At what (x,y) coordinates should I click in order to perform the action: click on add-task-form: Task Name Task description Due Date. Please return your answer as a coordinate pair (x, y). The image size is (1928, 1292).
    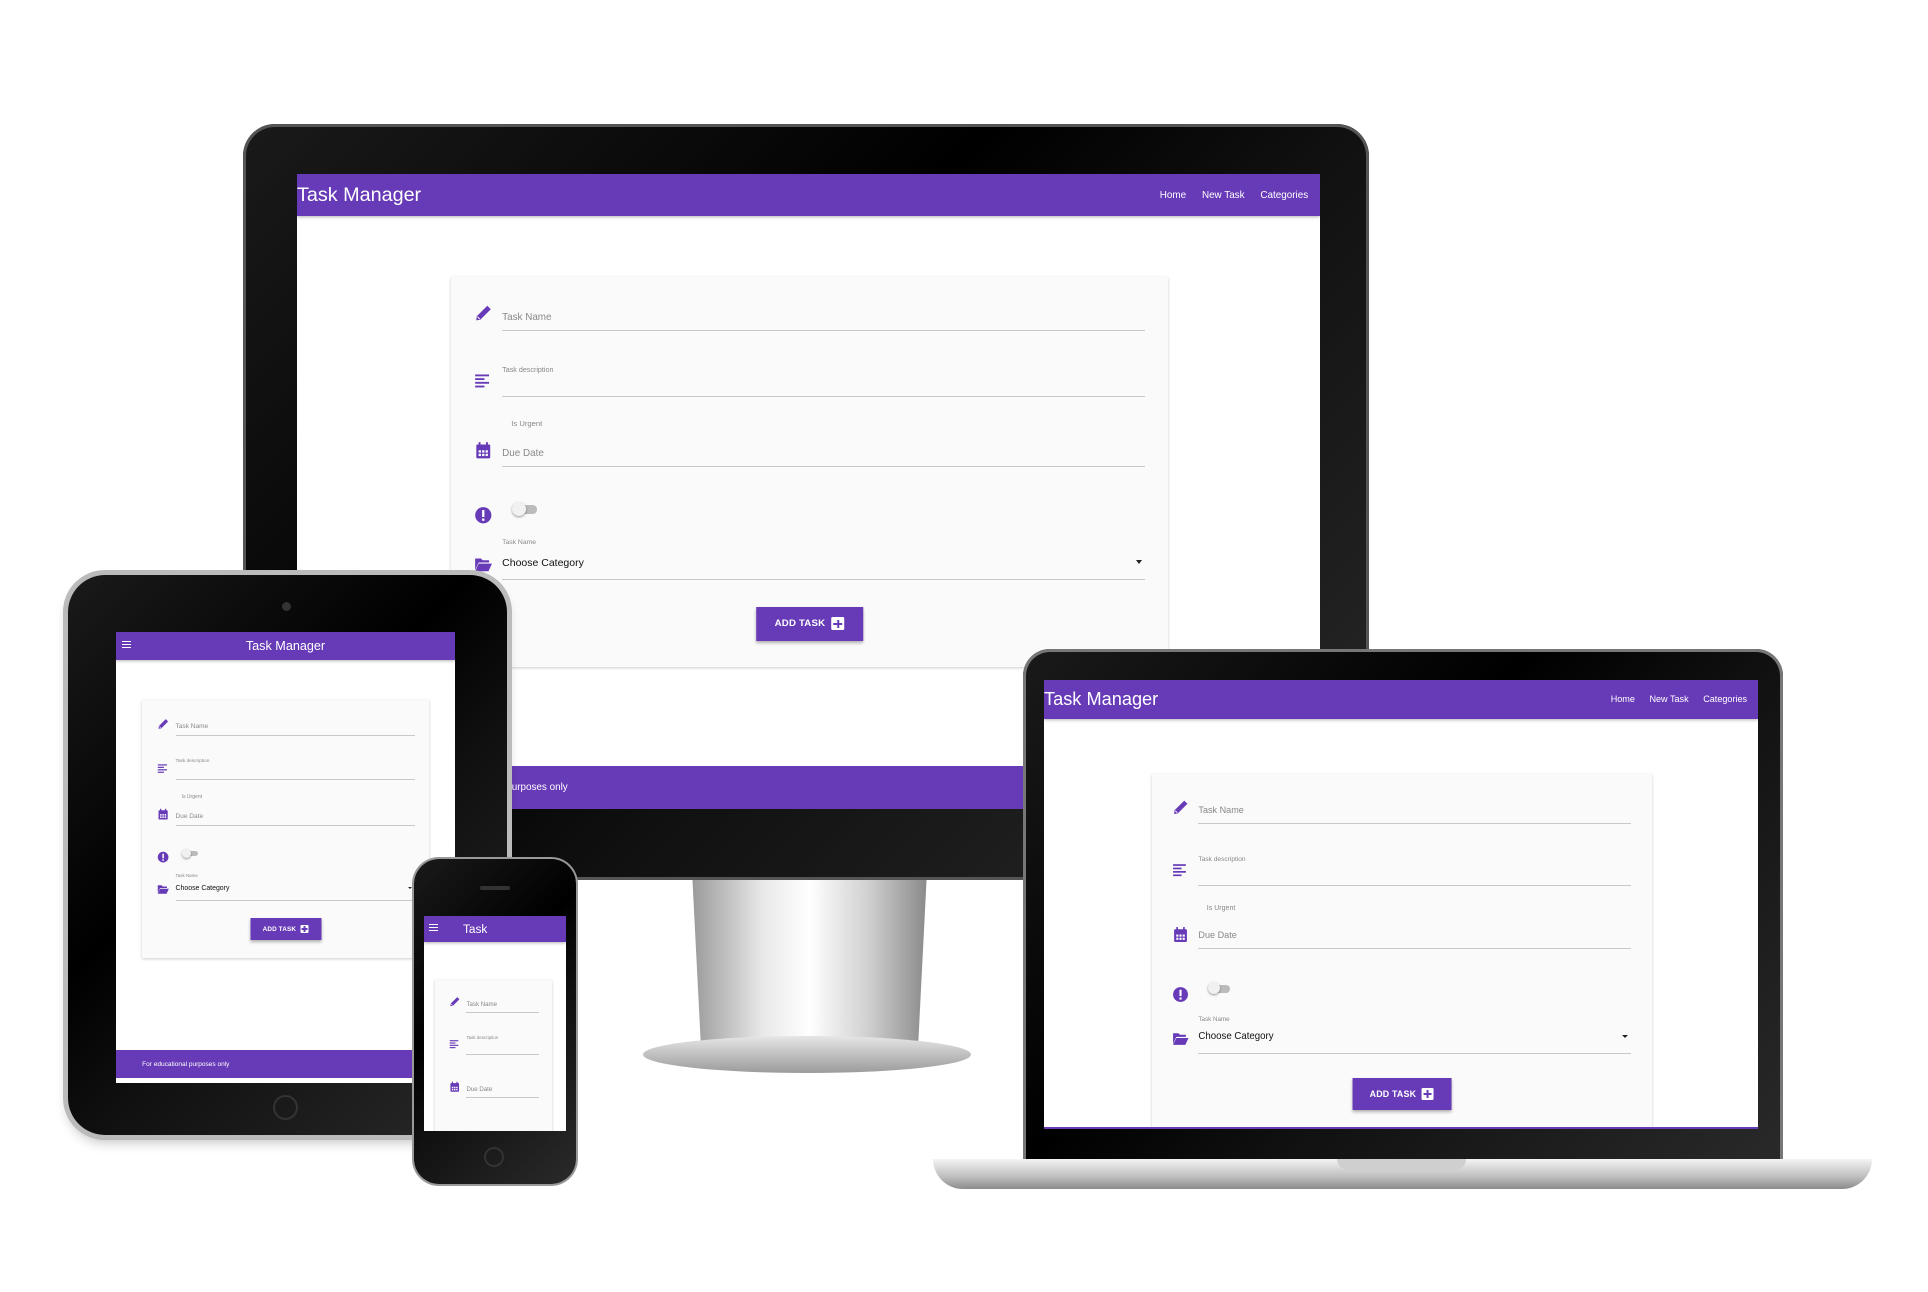
    Looking at the image, I should click on (494, 1055).